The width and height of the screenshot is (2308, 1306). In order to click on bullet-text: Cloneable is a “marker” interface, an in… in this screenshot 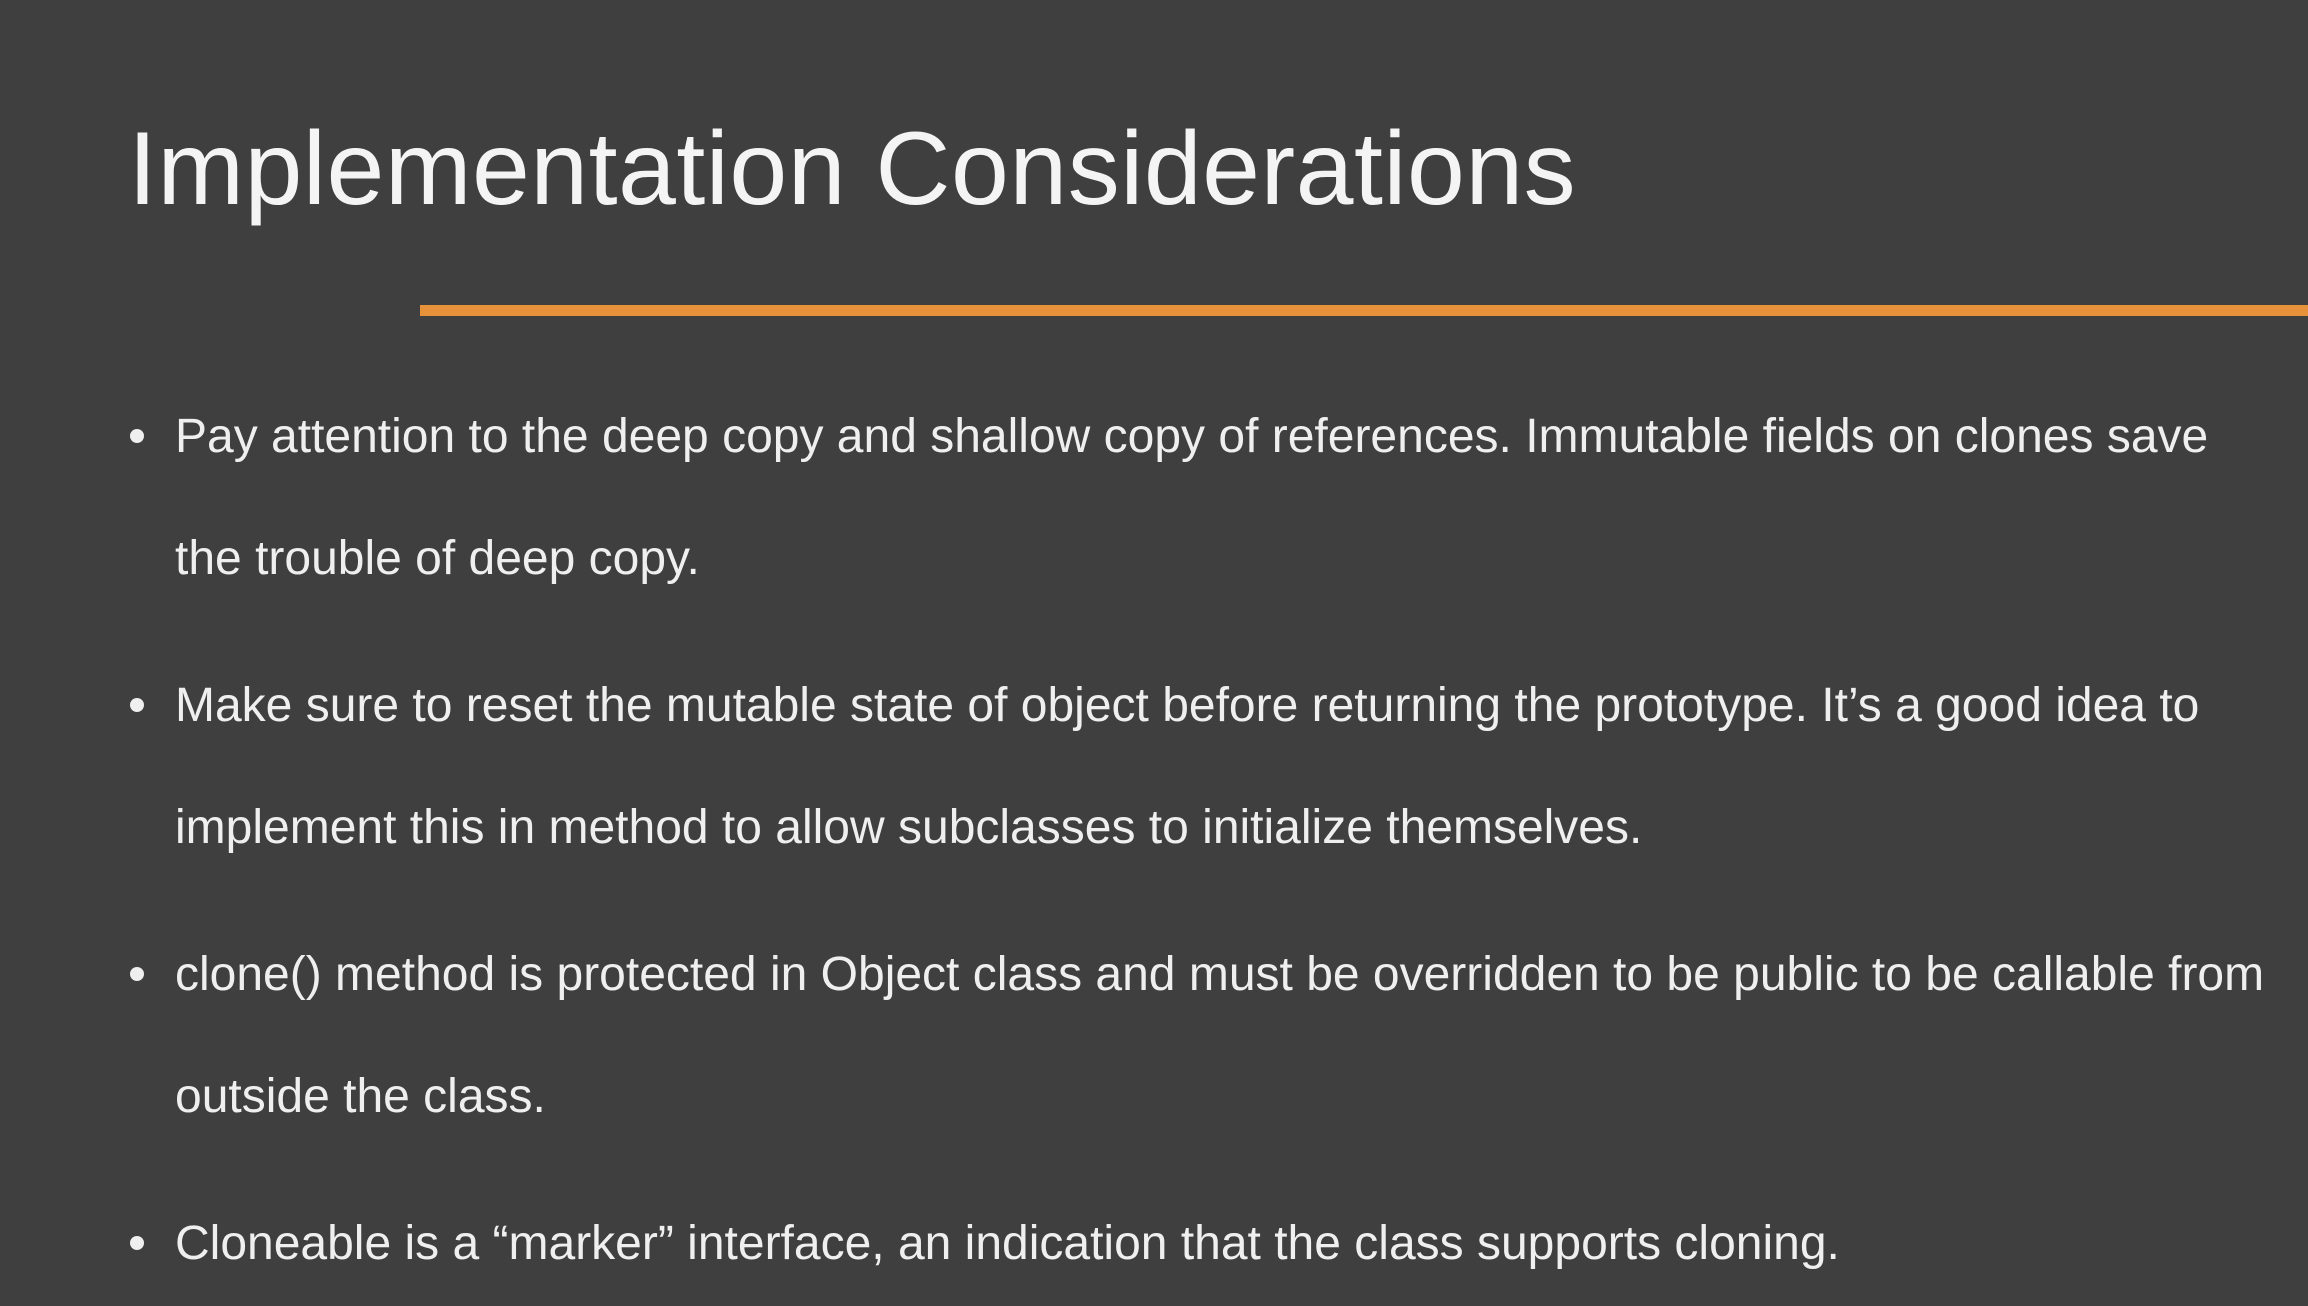, I will do `click(1007, 1243)`.